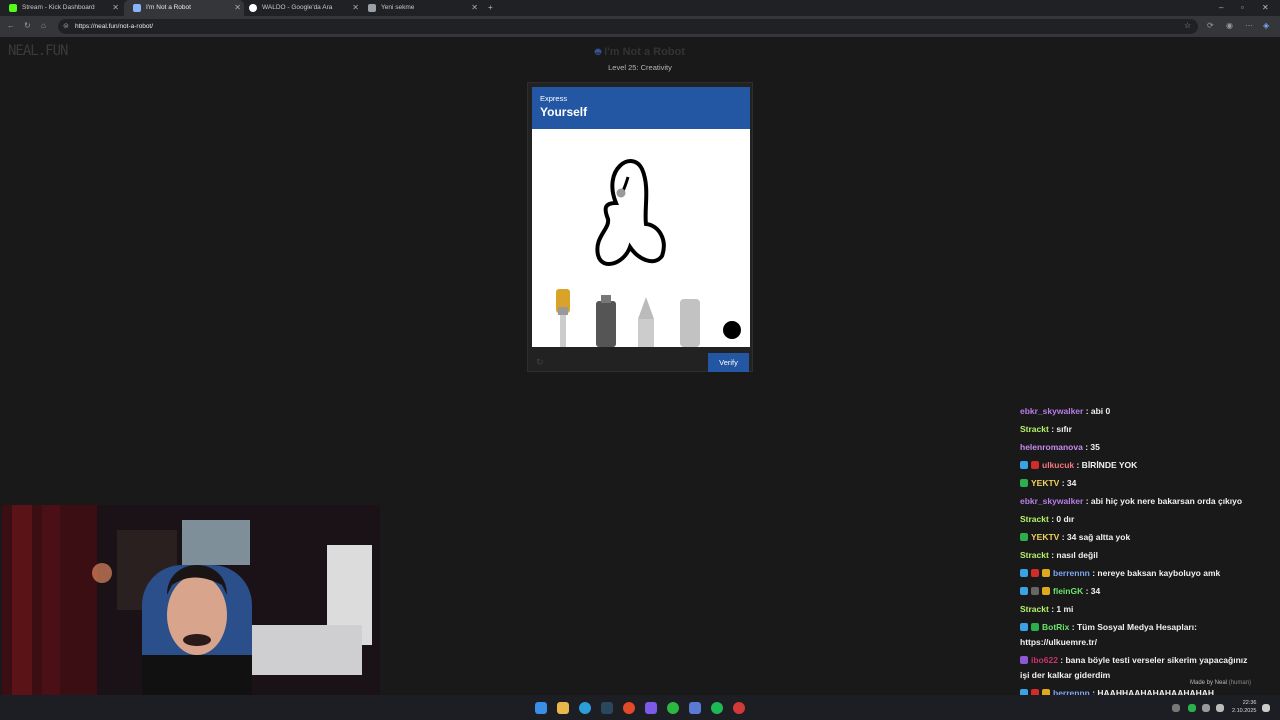 This screenshot has height=720, width=1280. What do you see at coordinates (1051, 447) in the screenshot?
I see `chat-username: helenromanova` at bounding box center [1051, 447].